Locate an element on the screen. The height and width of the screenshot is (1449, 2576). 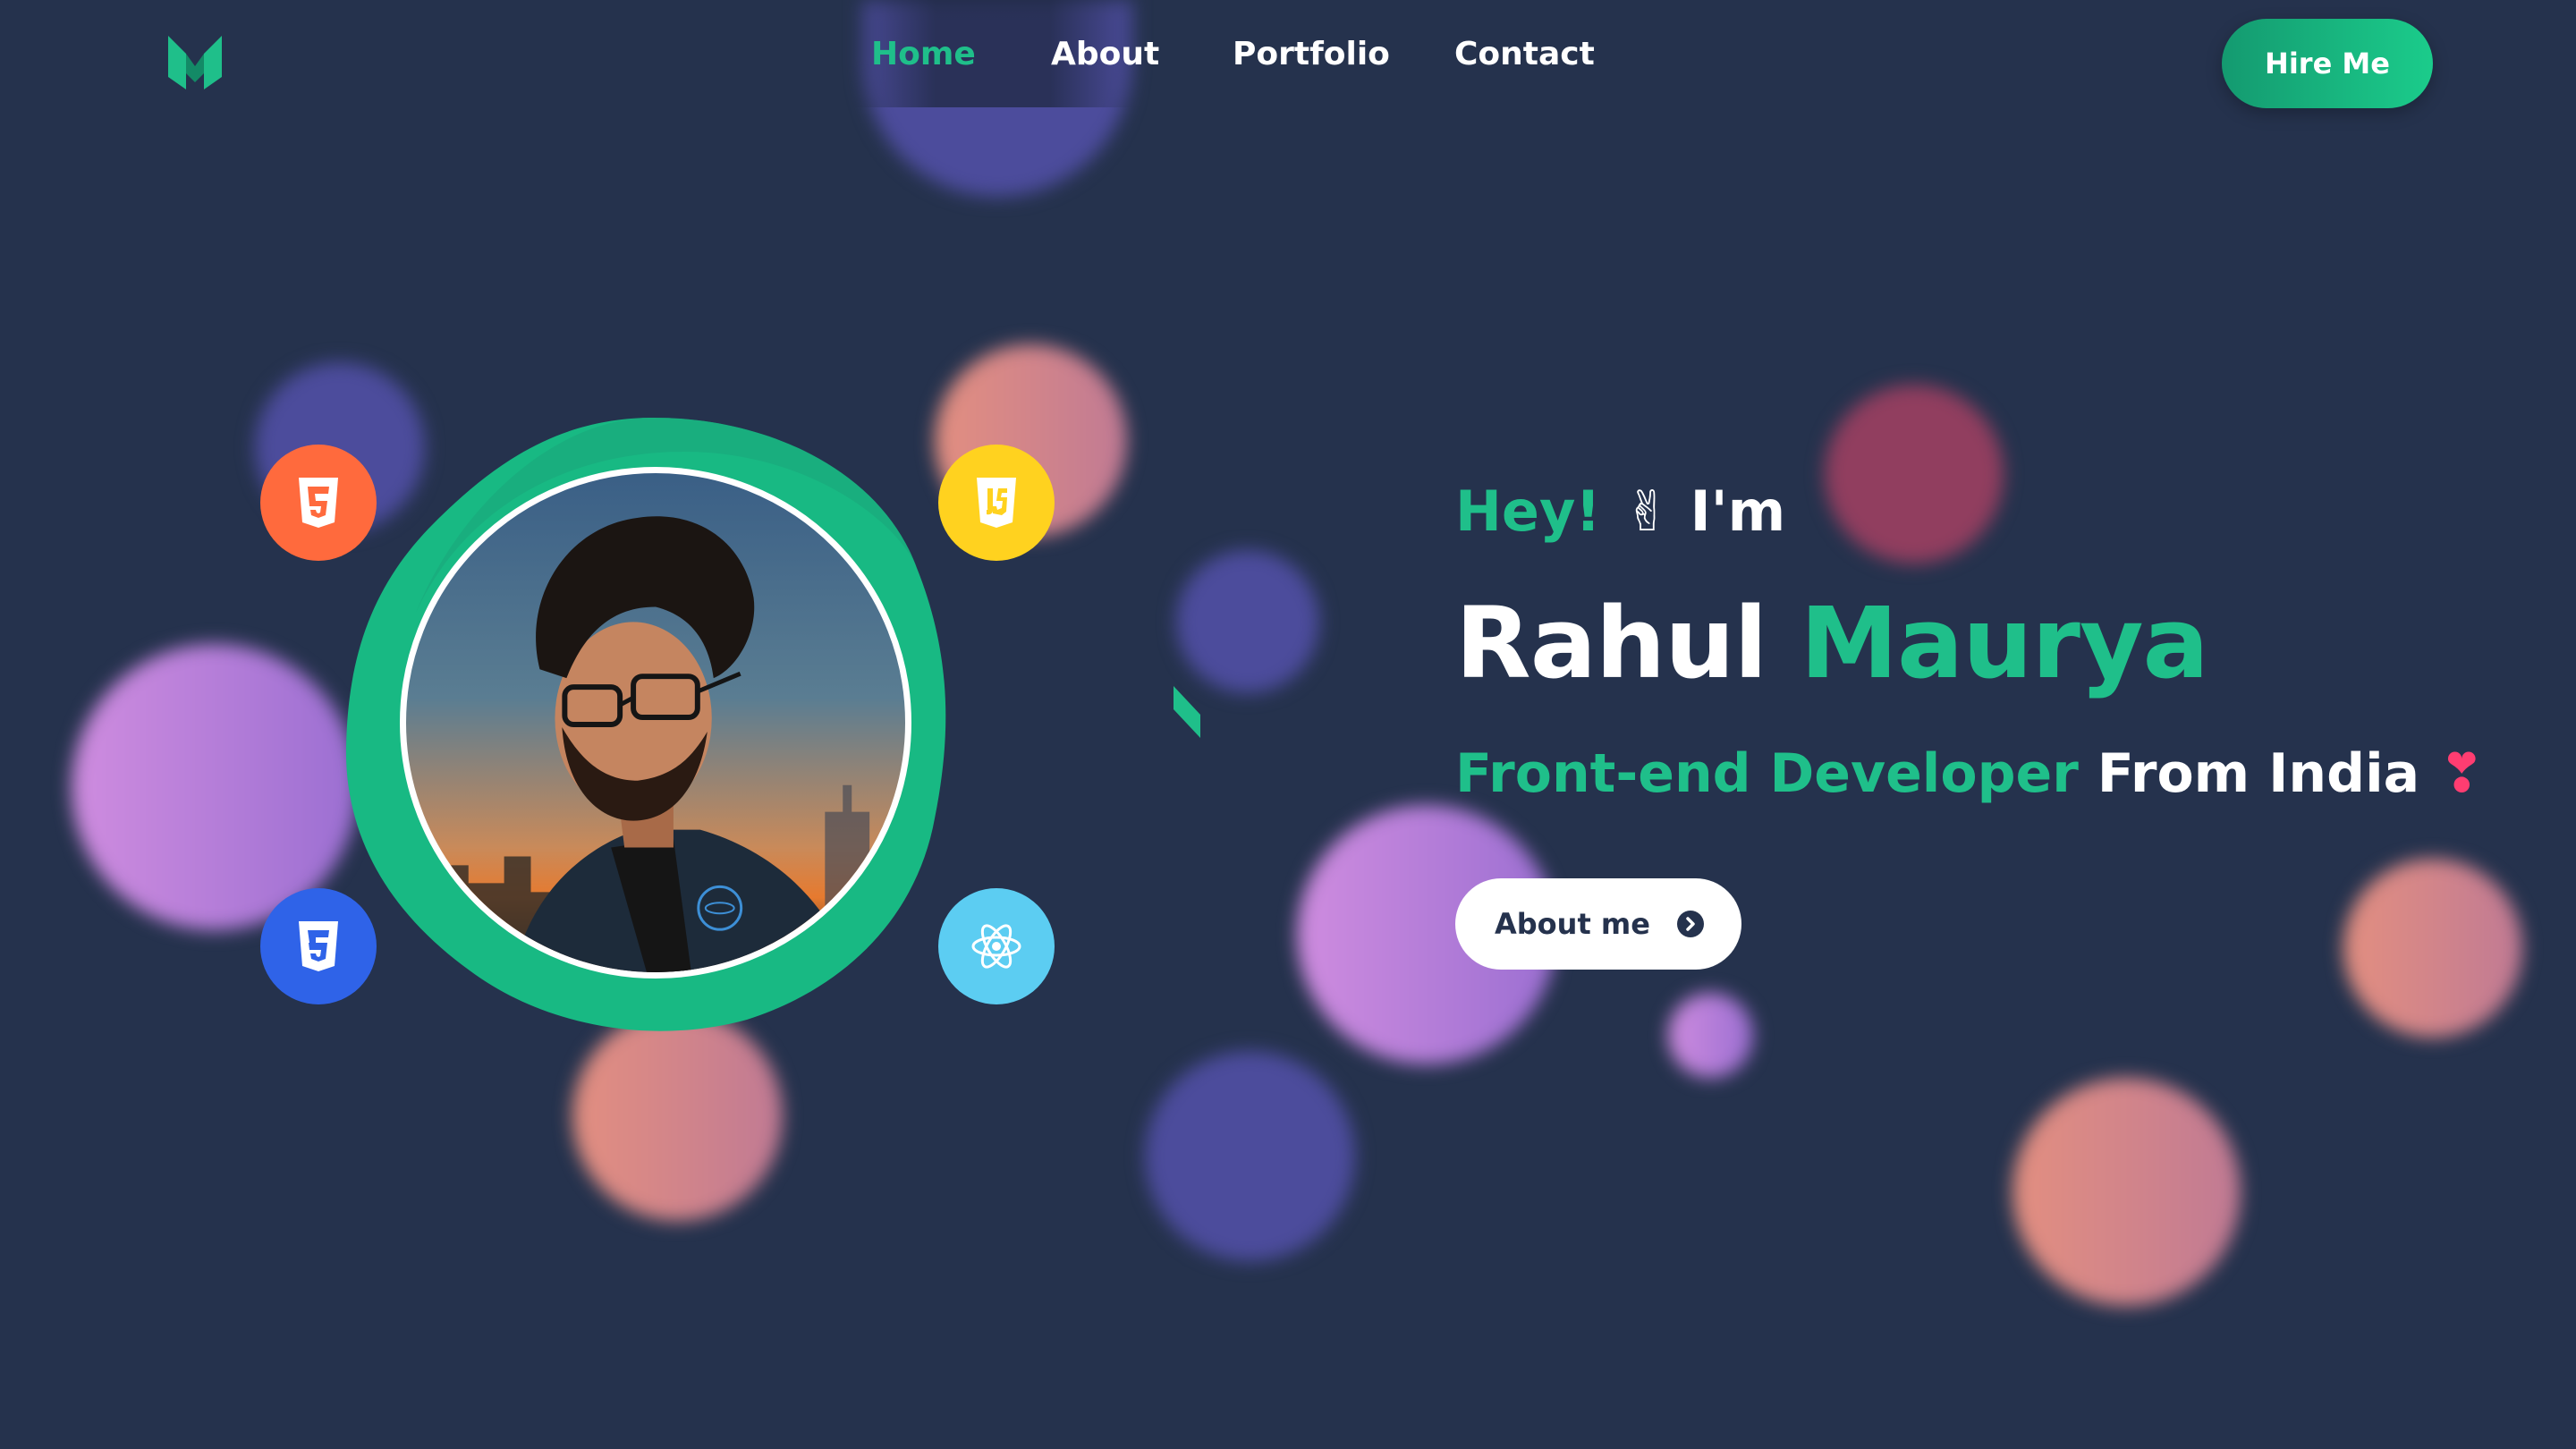
hero-role: Front-end Developer From India ❣ is located at coordinates (1969, 773).